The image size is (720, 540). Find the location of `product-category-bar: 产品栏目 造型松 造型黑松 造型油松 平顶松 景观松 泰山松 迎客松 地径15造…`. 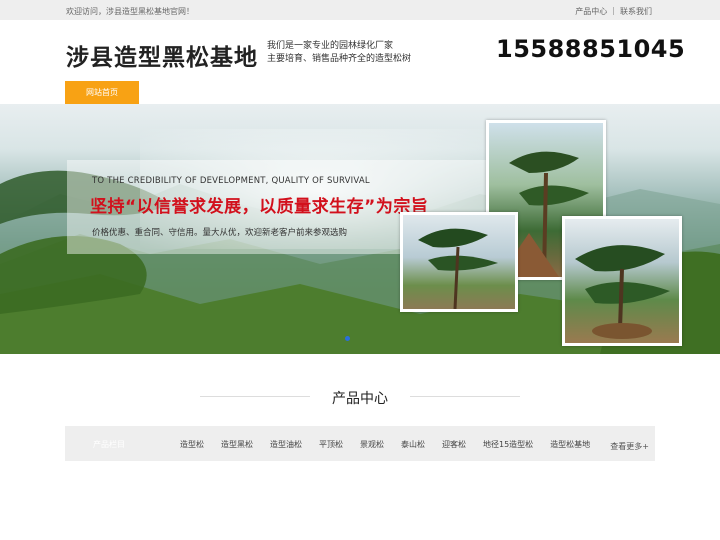

product-category-bar: 产品栏目 造型松 造型黑松 造型油松 平顶松 景观松 泰山松 迎客松 地径15造… is located at coordinates (360, 443).